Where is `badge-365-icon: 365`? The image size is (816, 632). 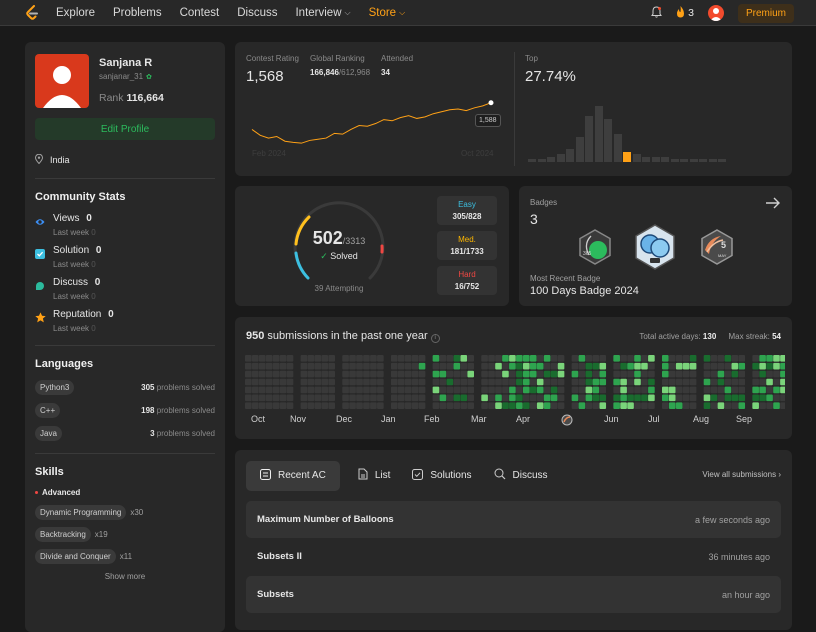
badge-365-icon: 365 is located at coordinates (595, 249).